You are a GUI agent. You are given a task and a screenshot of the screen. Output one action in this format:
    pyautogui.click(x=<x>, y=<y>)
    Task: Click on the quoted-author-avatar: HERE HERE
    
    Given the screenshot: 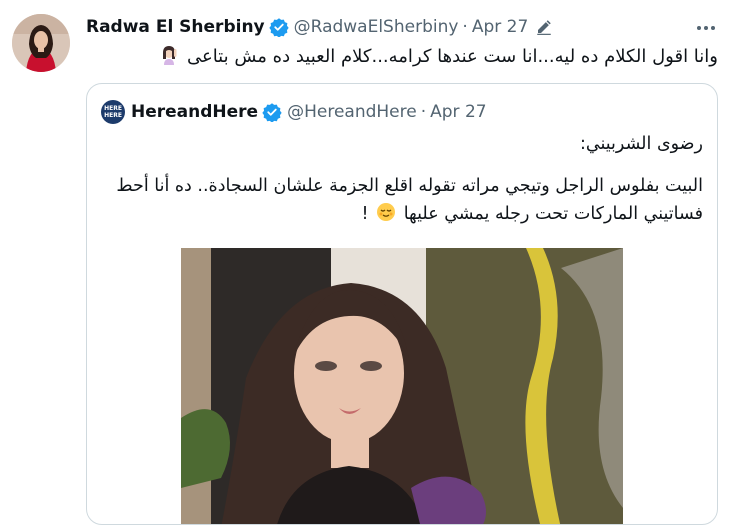 What is the action you would take?
    pyautogui.click(x=113, y=112)
    